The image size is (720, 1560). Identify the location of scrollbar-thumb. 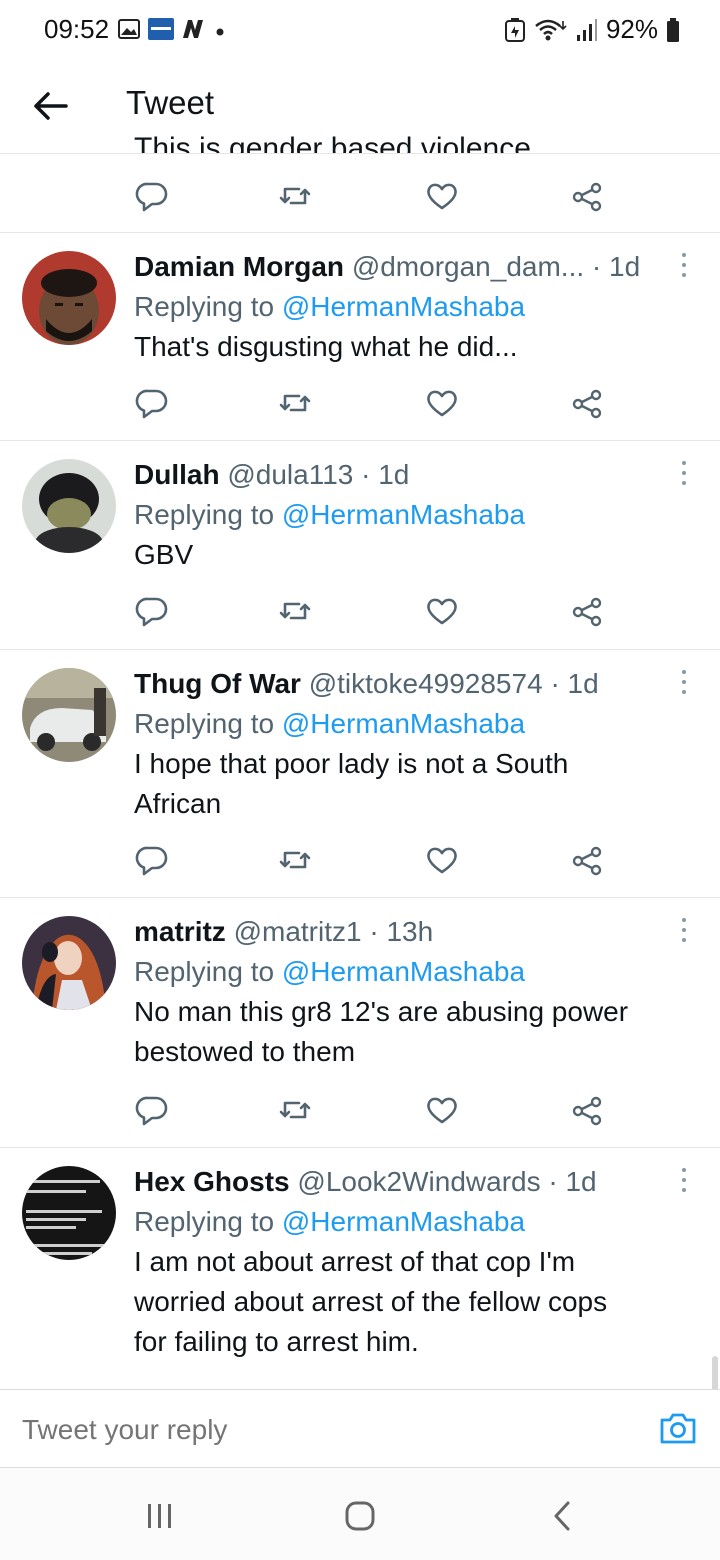
(715, 1372).